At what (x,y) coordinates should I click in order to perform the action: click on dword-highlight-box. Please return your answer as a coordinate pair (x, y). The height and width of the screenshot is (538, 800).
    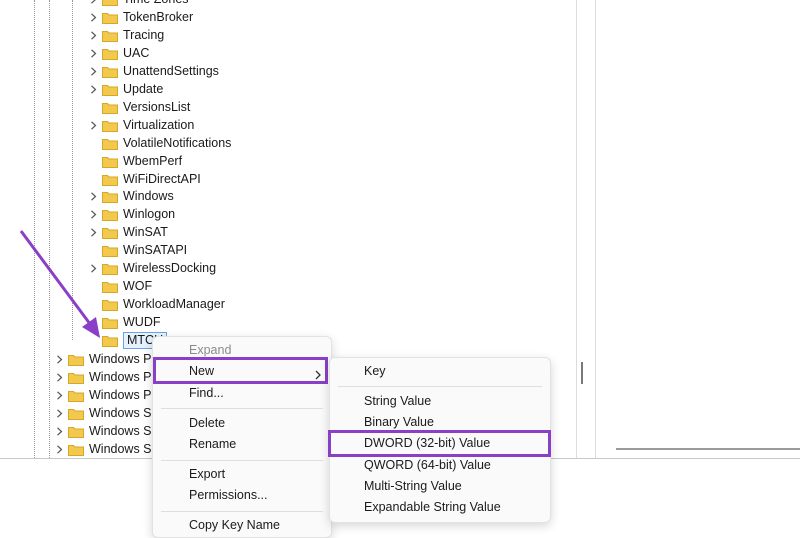
    Looking at the image, I should click on (439, 443).